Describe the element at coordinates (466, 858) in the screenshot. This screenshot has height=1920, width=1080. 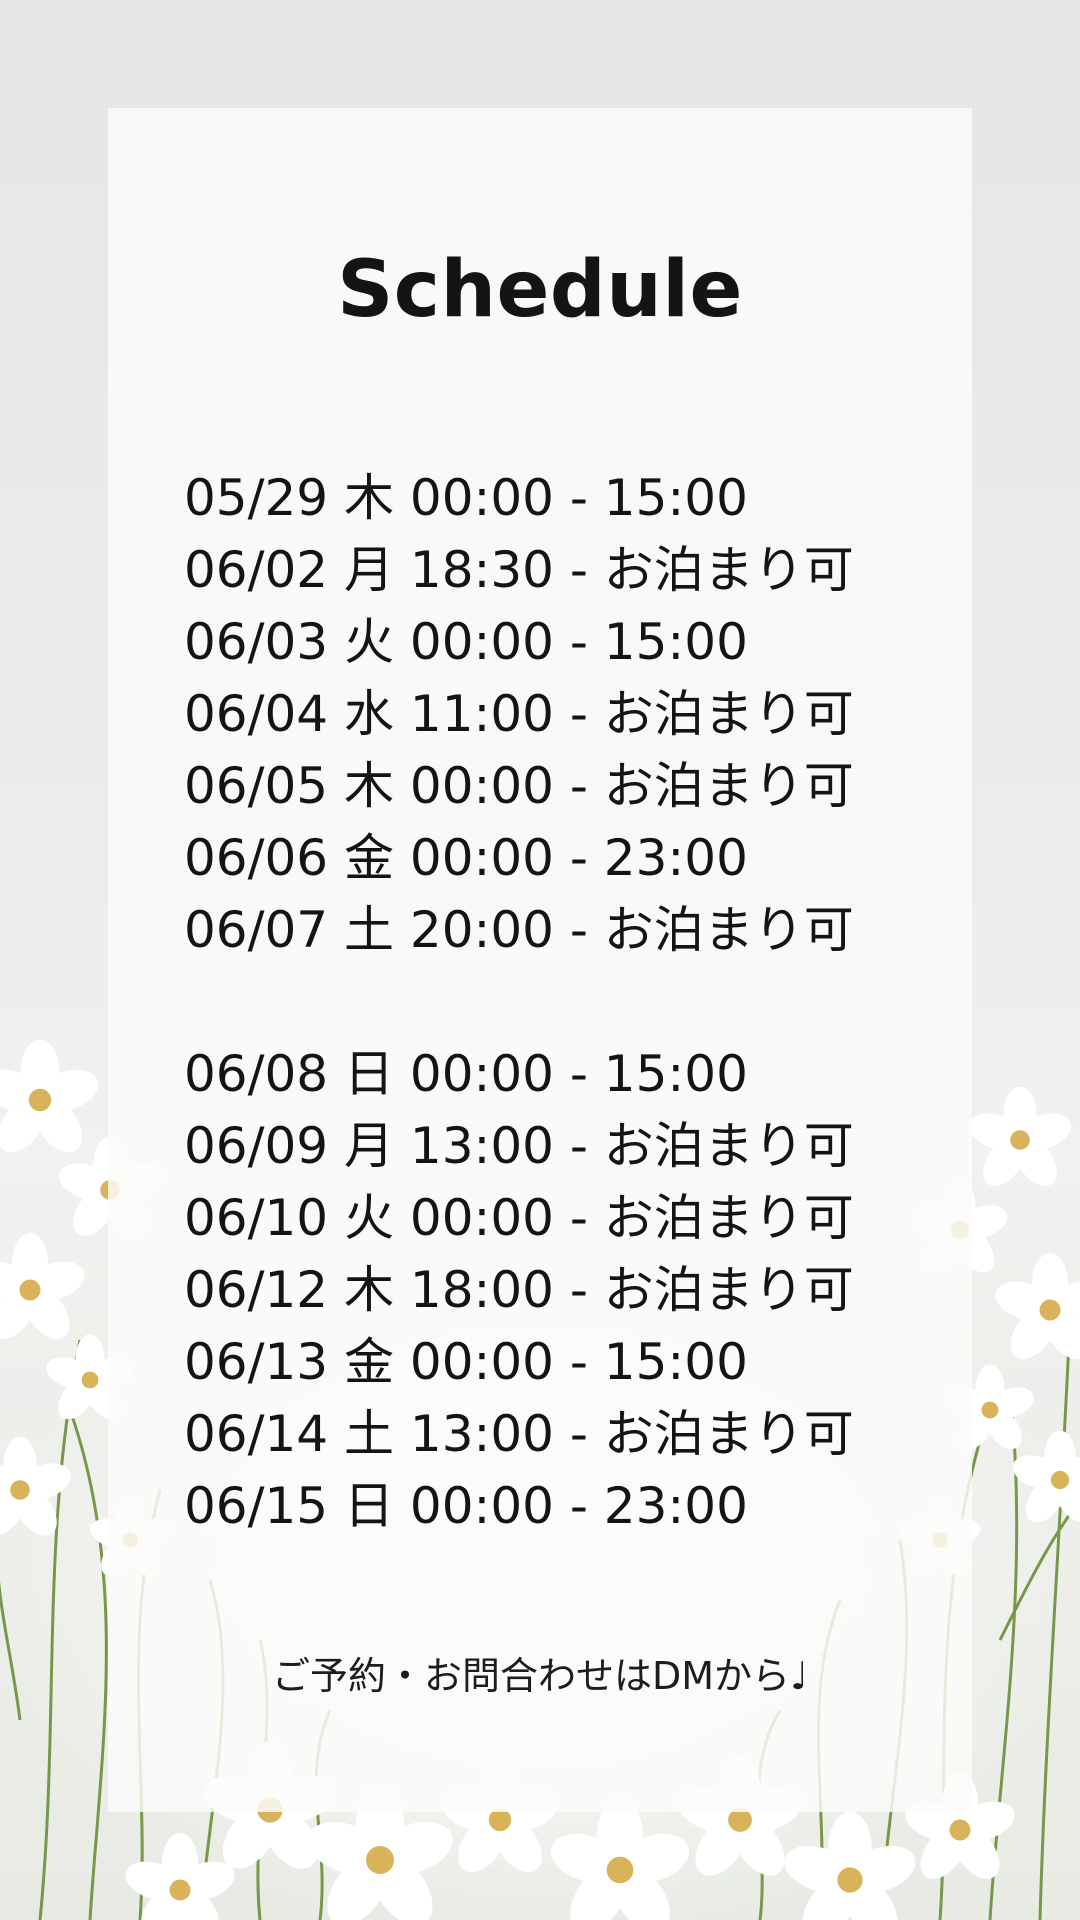
I see `schedule-row: 06/06 金 00:00 - 23:00` at that location.